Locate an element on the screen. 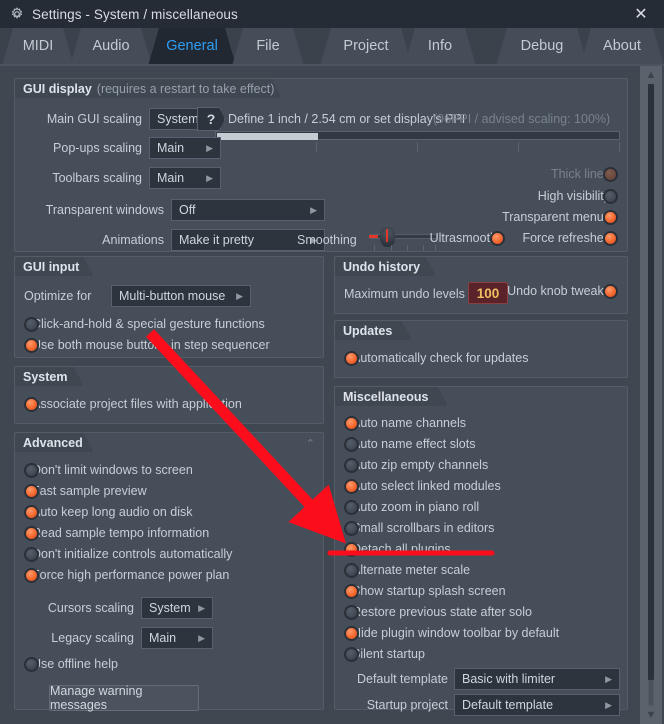 This screenshot has height=724, width=664. tab-debug: Debug is located at coordinates (542, 47).